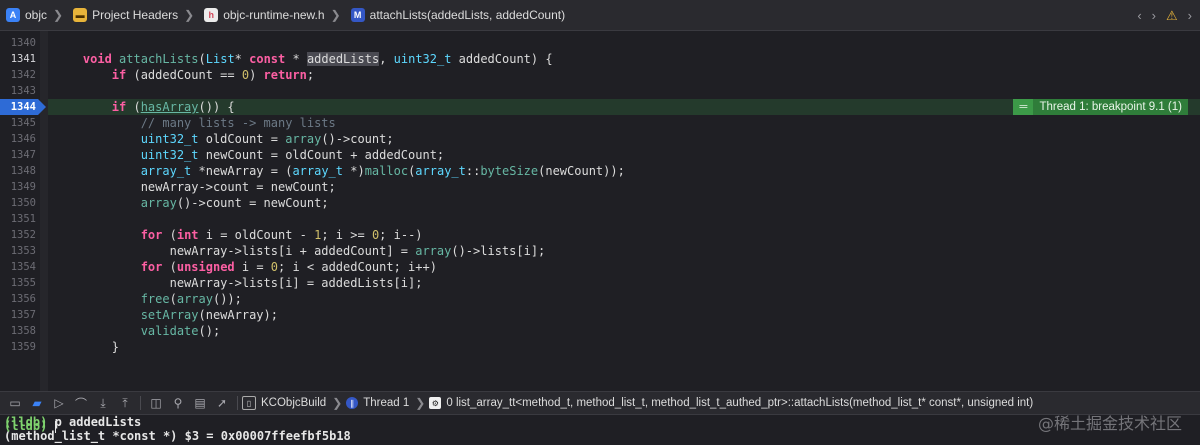 The height and width of the screenshot is (445, 1200). I want to click on crumb-header-file: h objc-runtime-new.h, so click(264, 15).